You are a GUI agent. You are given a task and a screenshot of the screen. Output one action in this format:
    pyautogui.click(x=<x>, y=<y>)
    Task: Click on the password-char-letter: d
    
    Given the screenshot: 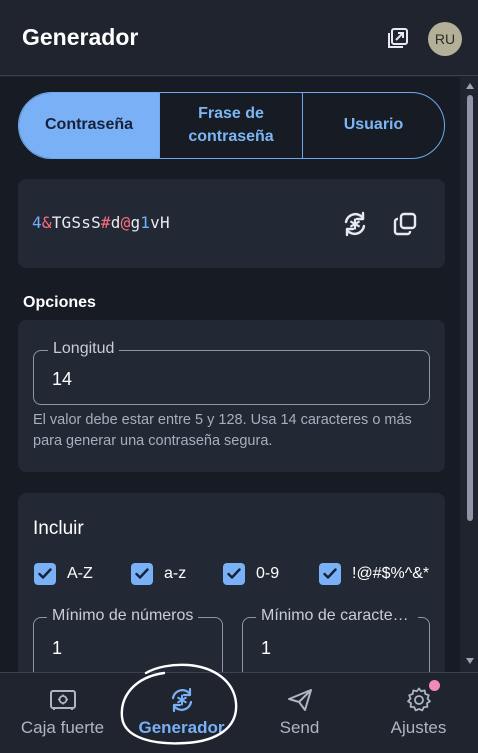 What is the action you would take?
    pyautogui.click(x=115, y=222)
    